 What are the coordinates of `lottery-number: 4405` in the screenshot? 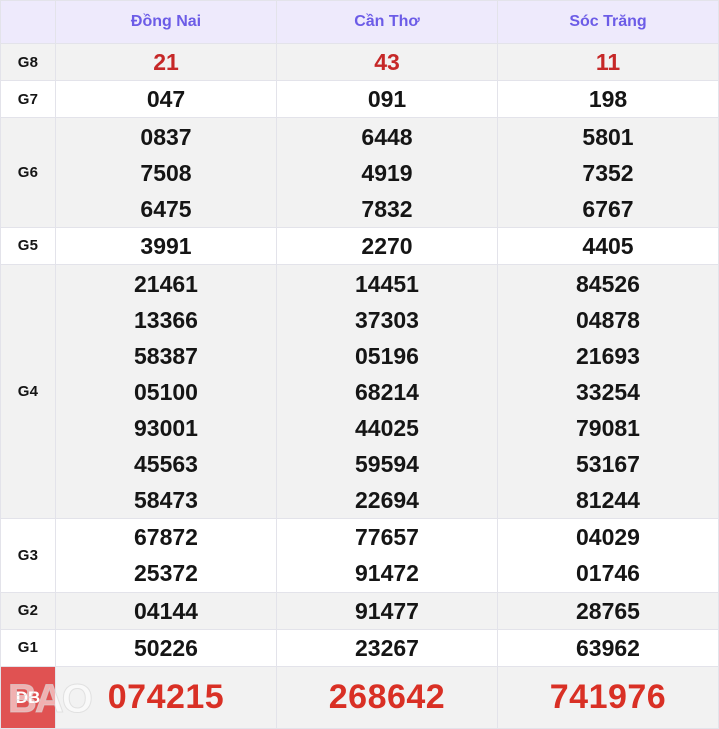 It's located at (608, 245).